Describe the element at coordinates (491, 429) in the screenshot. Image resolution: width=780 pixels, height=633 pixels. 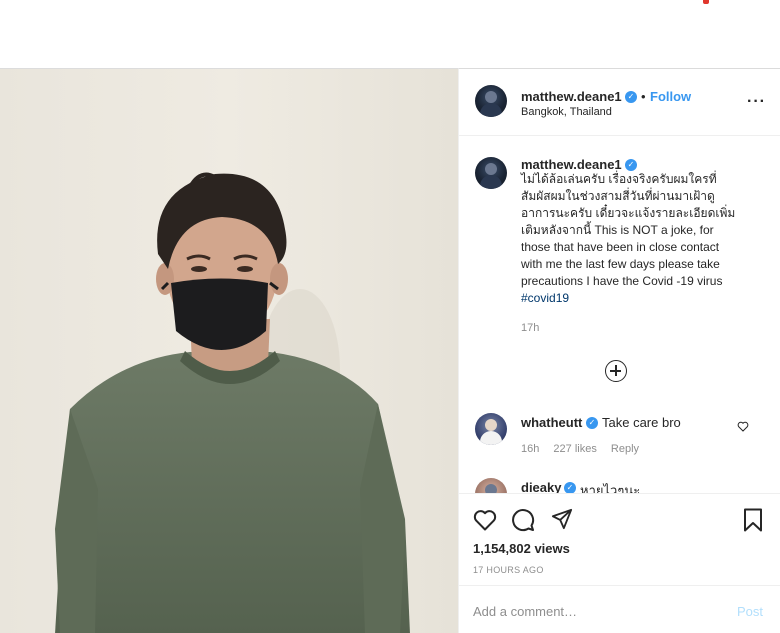
I see `commenter-avatar` at that location.